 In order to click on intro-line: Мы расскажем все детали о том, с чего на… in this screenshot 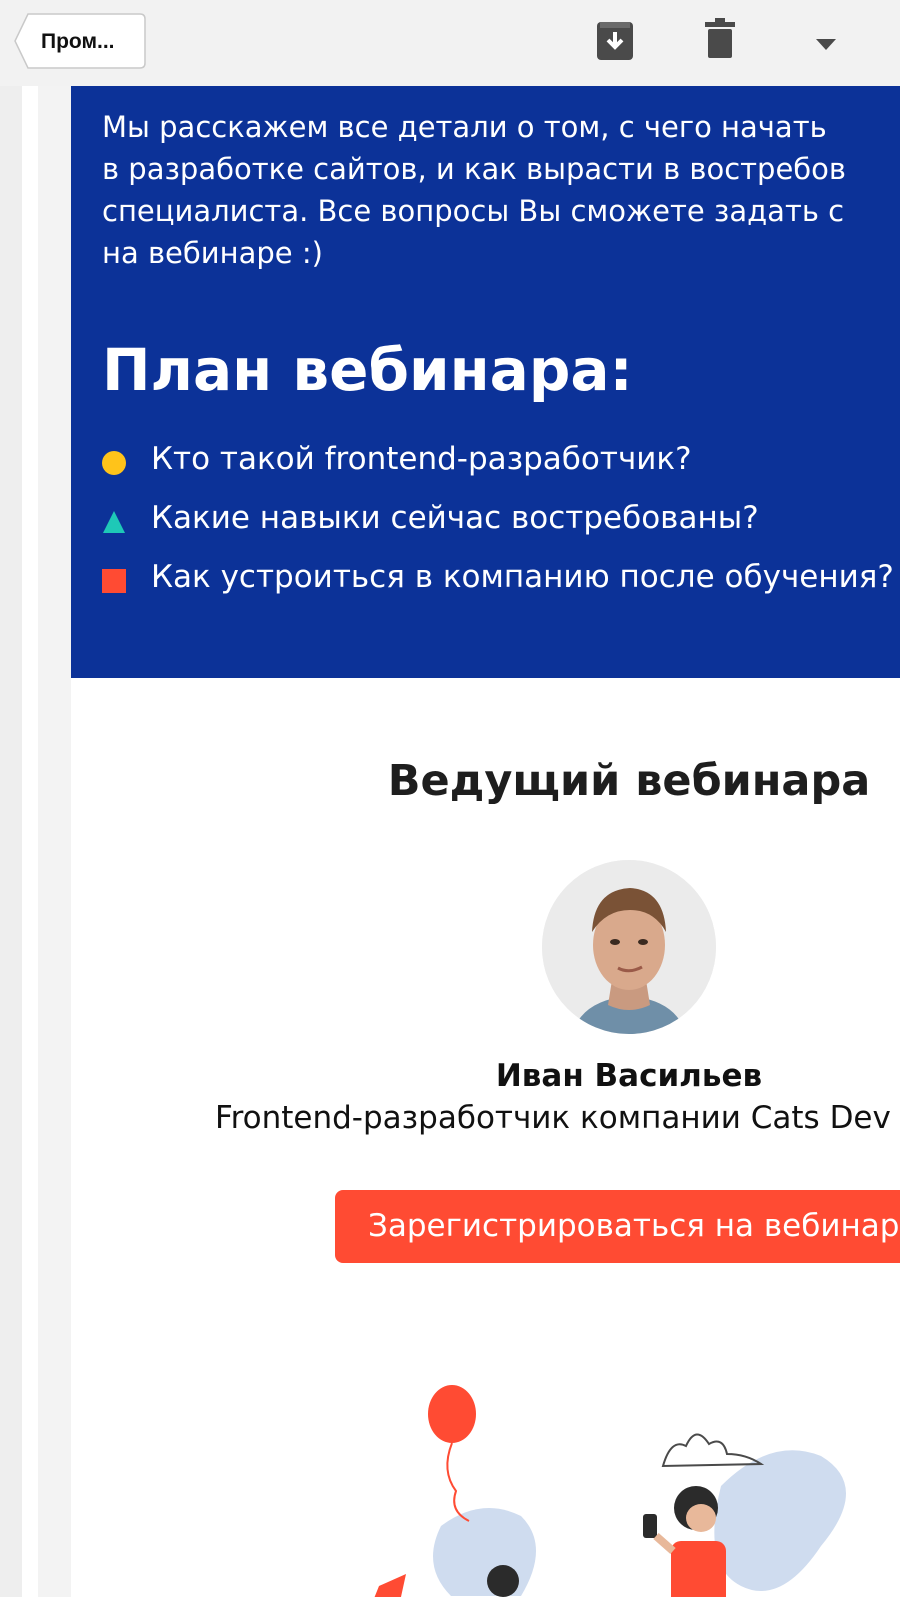, I will do `click(464, 127)`.